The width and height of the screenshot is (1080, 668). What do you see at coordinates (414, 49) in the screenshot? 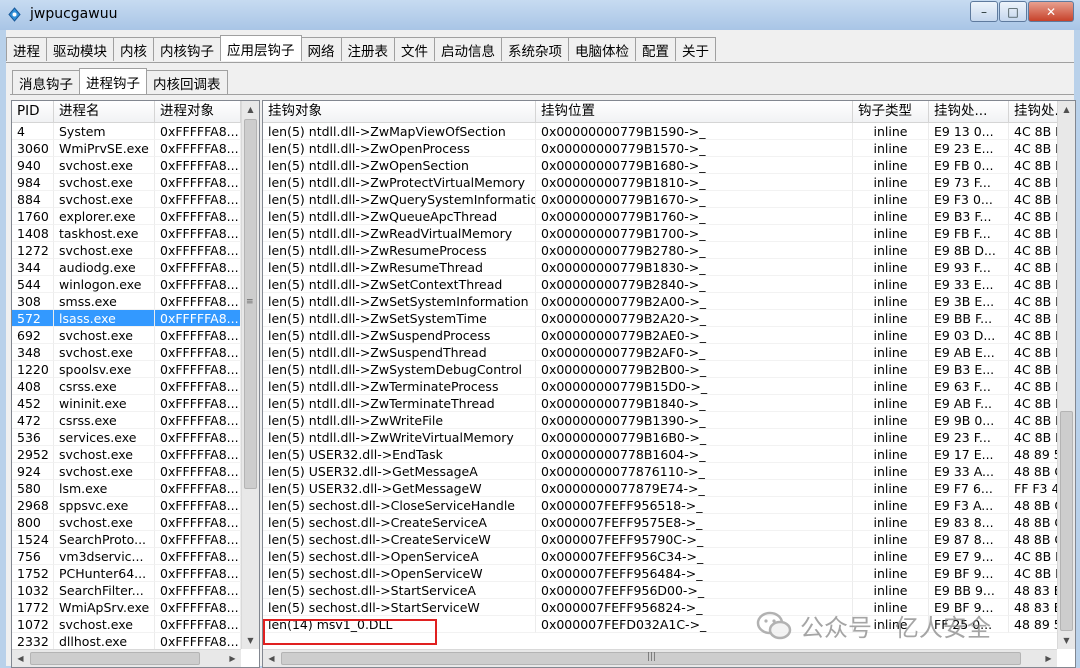
I see `tab-7: 文件` at bounding box center [414, 49].